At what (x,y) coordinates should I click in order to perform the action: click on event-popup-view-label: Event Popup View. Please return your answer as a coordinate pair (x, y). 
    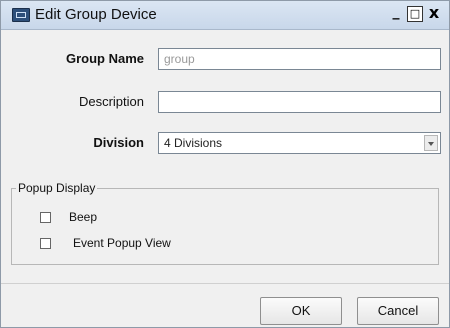
    Looking at the image, I should click on (122, 243).